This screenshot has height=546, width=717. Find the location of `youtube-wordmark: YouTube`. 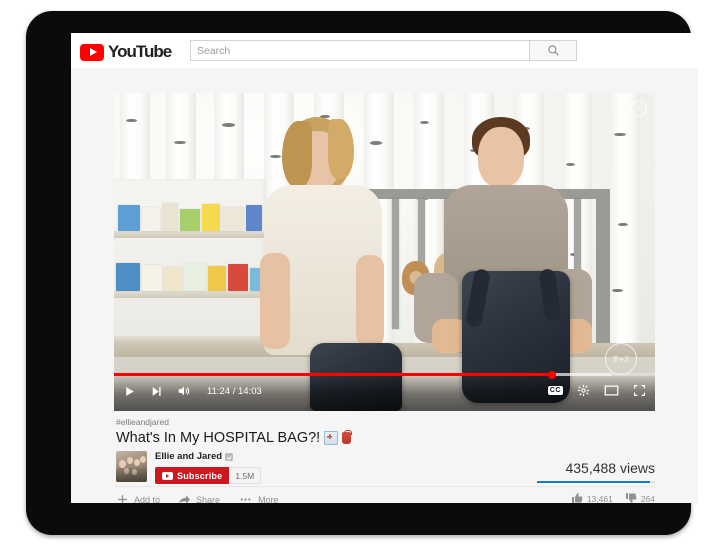

youtube-wordmark: YouTube is located at coordinates (140, 51).